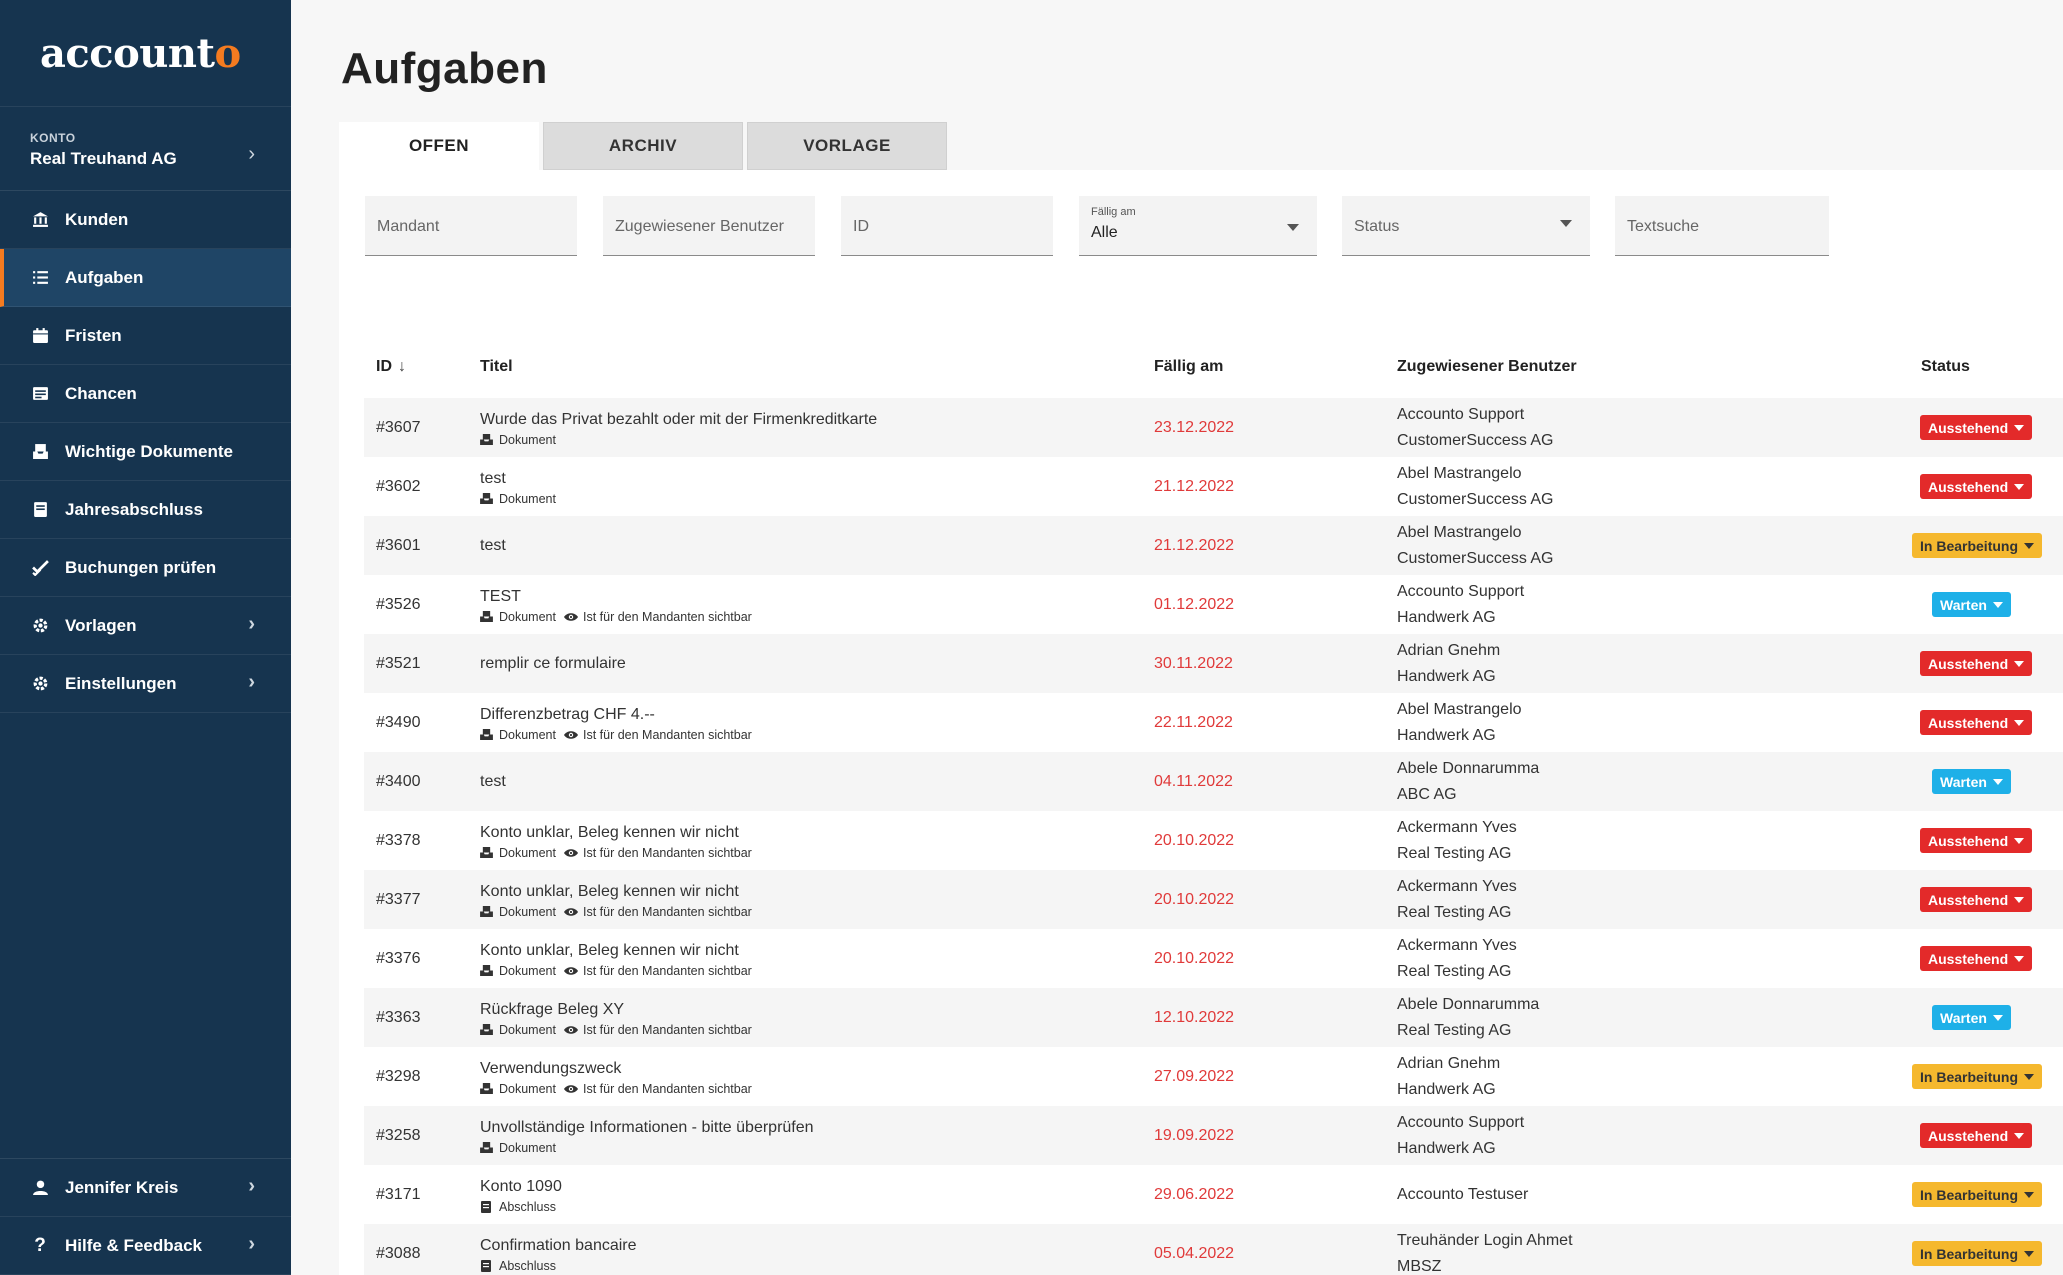  Describe the element at coordinates (422, 782) in the screenshot. I see `task-id: #3400` at that location.